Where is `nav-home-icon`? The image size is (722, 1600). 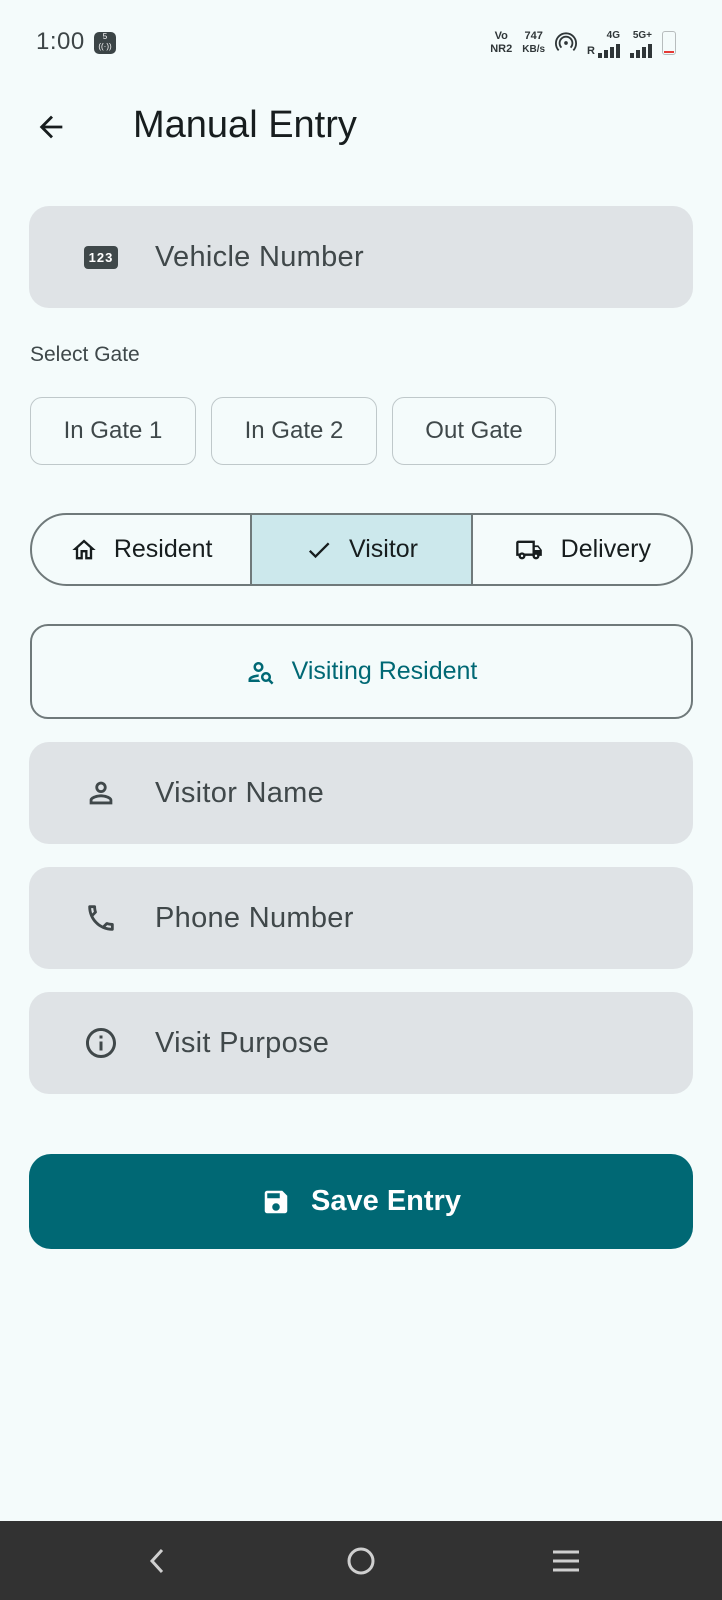 nav-home-icon is located at coordinates (361, 1561).